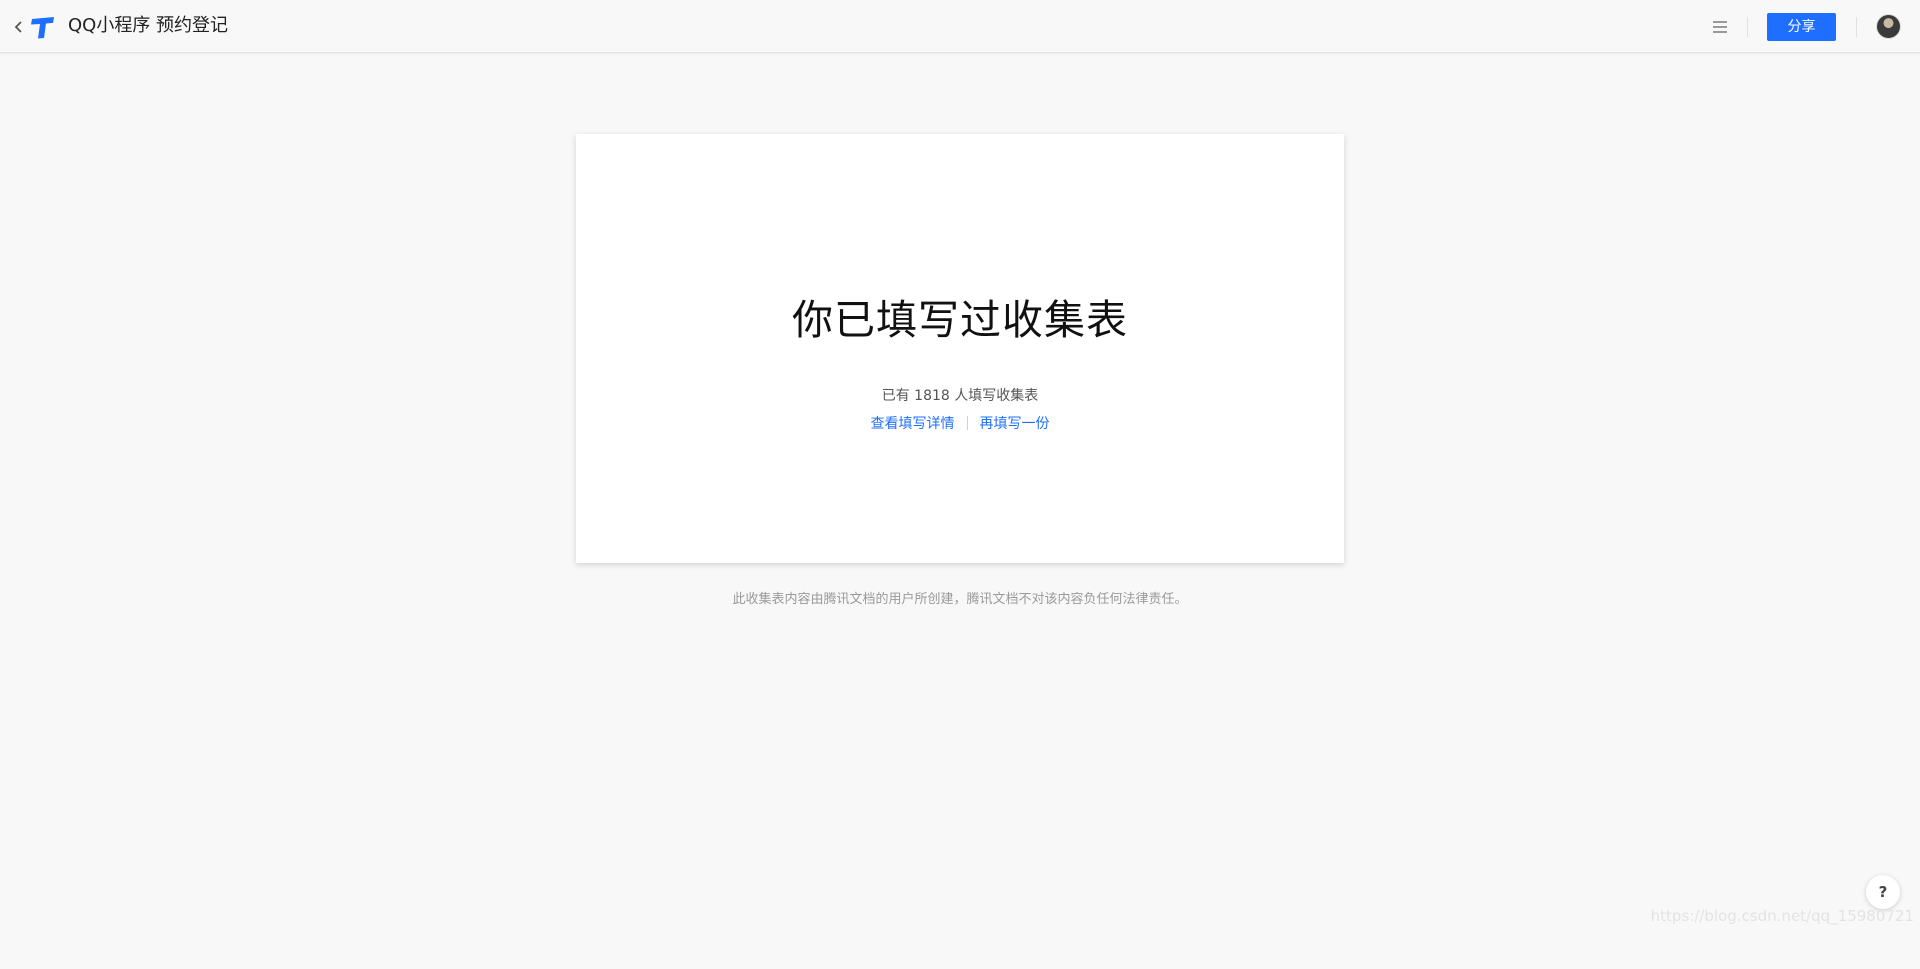 The width and height of the screenshot is (1920, 969). Describe the element at coordinates (1801, 27) in the screenshot. I see `share-button: 分享` at that location.